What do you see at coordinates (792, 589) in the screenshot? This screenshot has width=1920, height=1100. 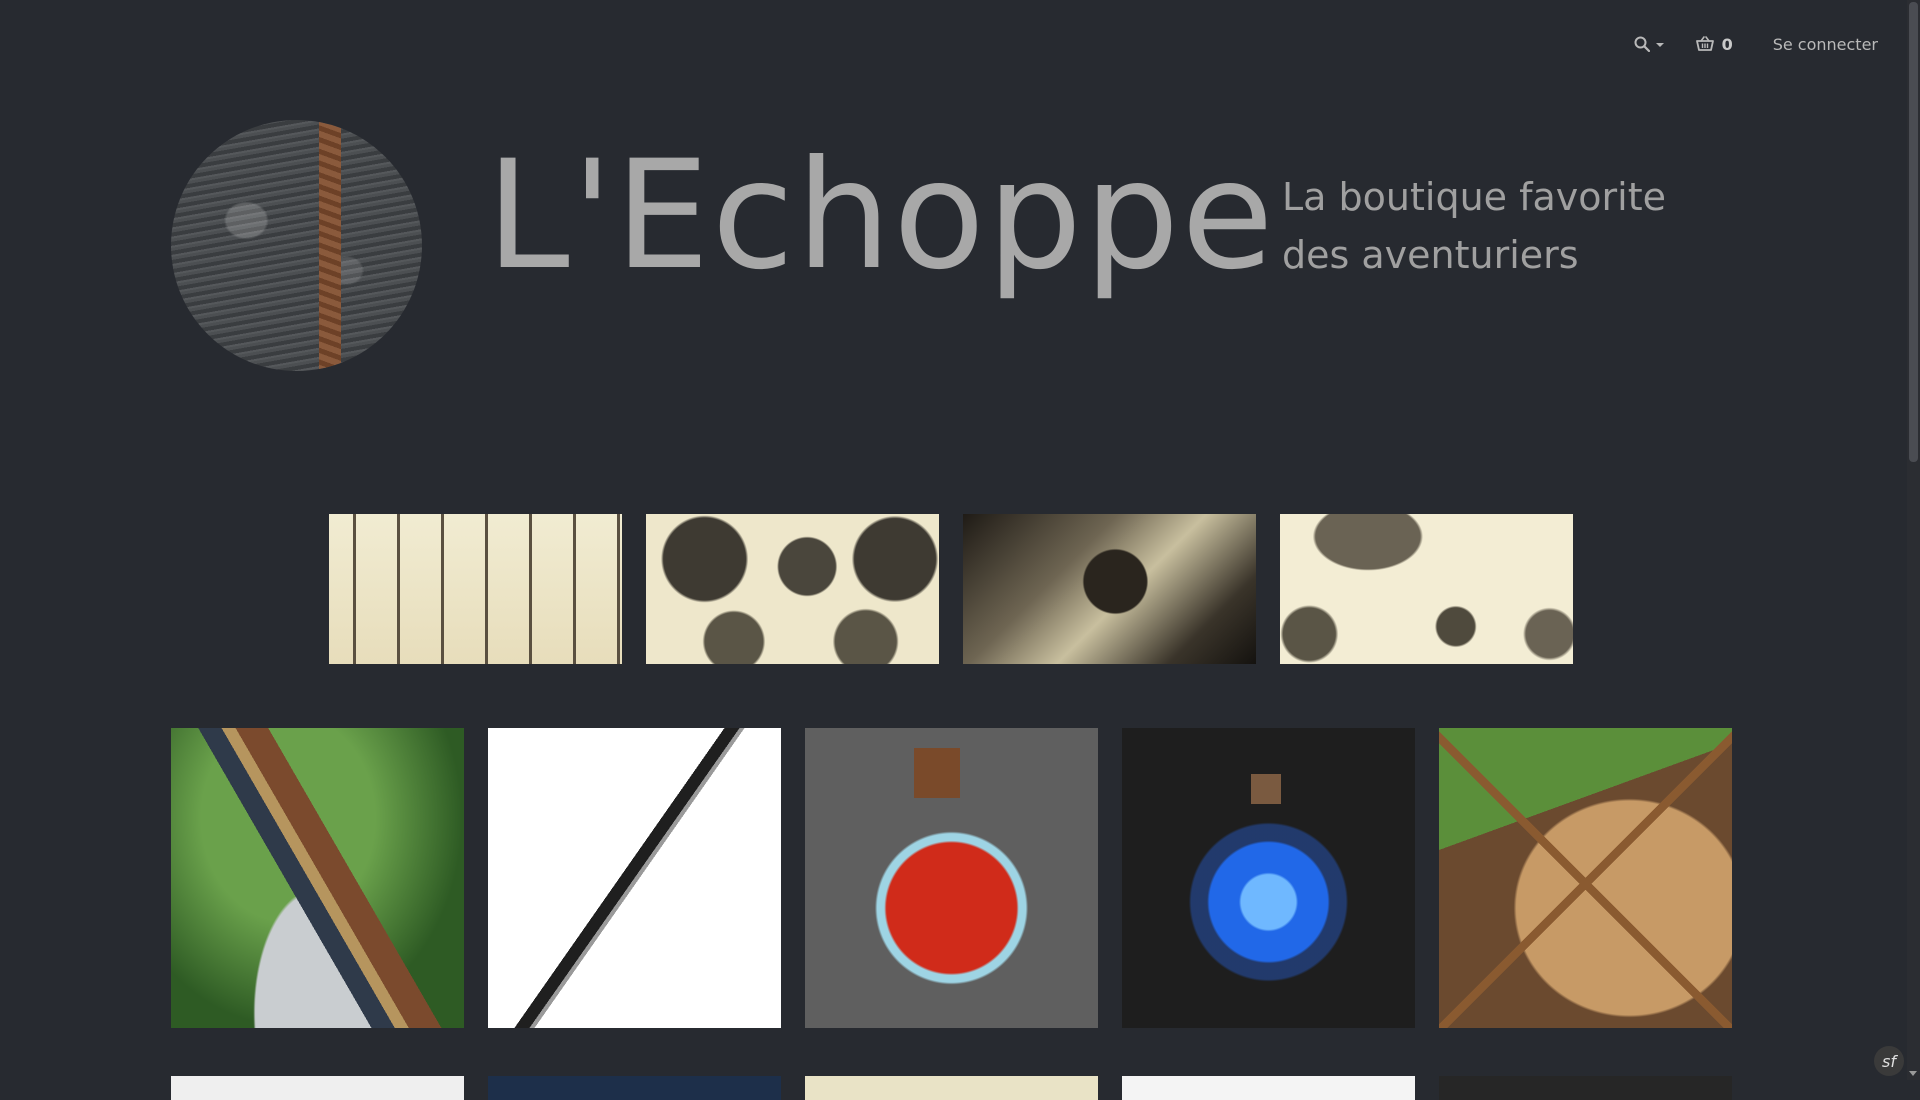 I see `category-armor` at bounding box center [792, 589].